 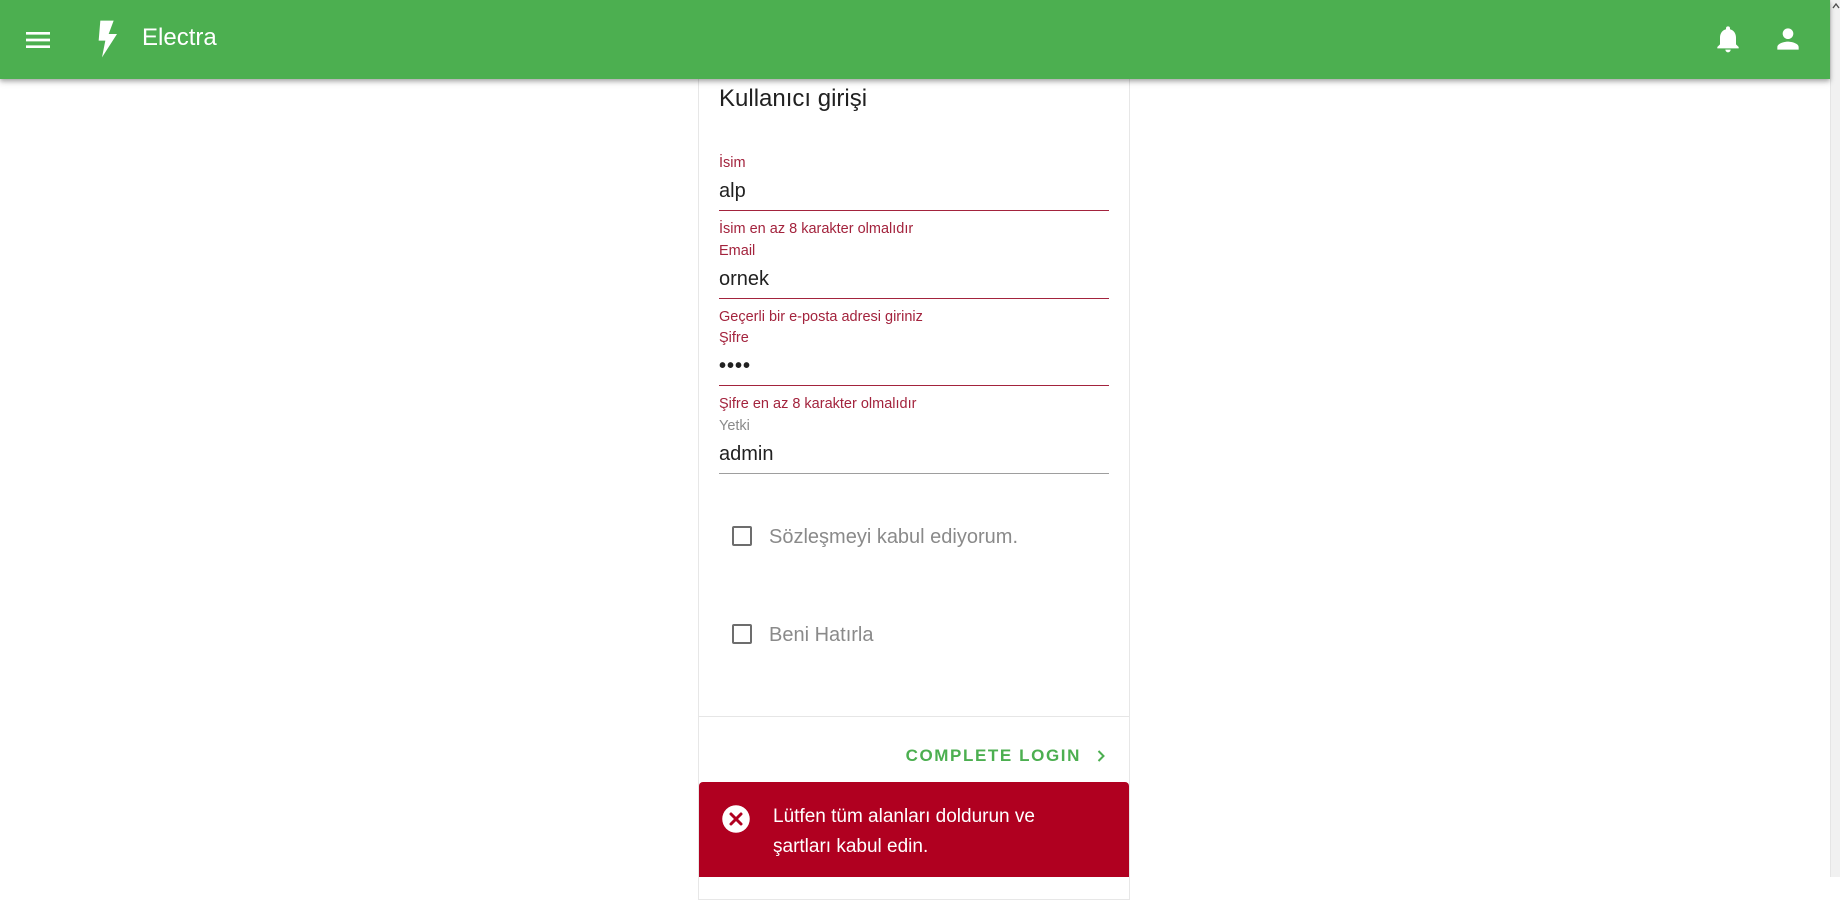 What do you see at coordinates (821, 317) in the screenshot?
I see `email-error-message: Geçerli bir e-posta adresi giriniz` at bounding box center [821, 317].